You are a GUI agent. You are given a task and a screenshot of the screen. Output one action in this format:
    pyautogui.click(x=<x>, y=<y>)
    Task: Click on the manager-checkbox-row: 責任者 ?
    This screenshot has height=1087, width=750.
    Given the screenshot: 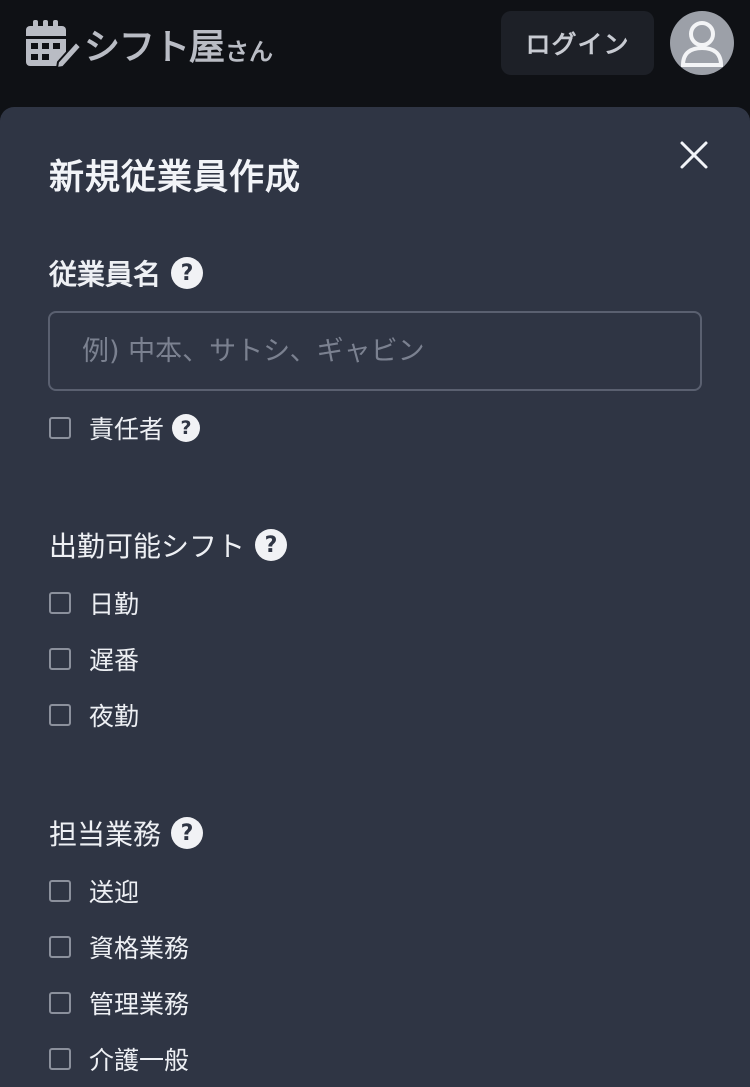 What is the action you would take?
    pyautogui.click(x=125, y=428)
    